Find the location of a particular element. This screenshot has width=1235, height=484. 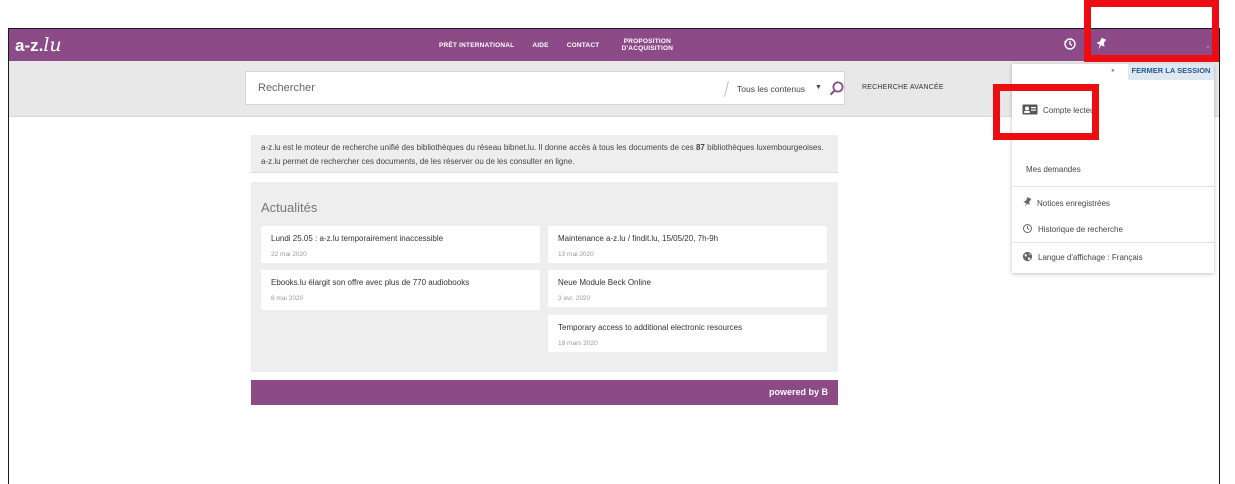

news-heading: Actualités is located at coordinates (289, 207).